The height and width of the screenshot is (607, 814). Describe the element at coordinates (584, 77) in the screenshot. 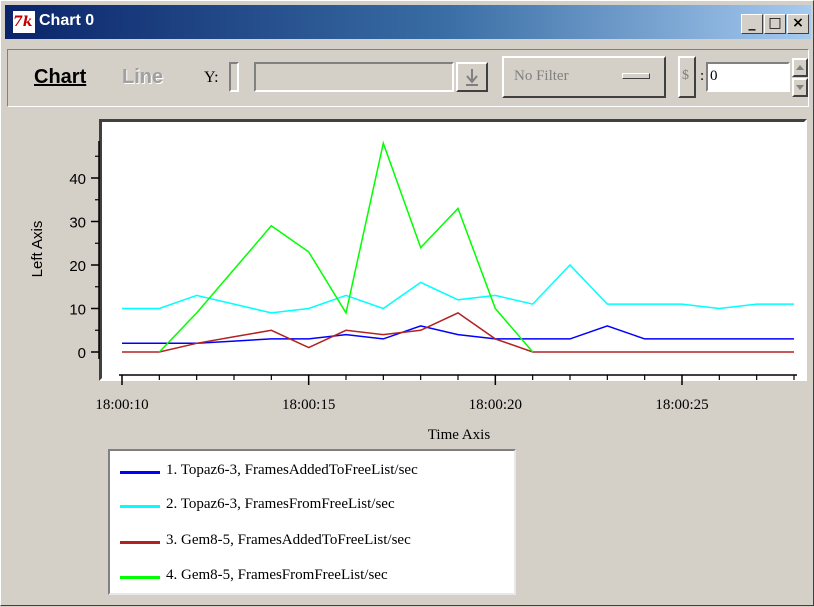

I see `filter-menubutton: No Filter` at that location.